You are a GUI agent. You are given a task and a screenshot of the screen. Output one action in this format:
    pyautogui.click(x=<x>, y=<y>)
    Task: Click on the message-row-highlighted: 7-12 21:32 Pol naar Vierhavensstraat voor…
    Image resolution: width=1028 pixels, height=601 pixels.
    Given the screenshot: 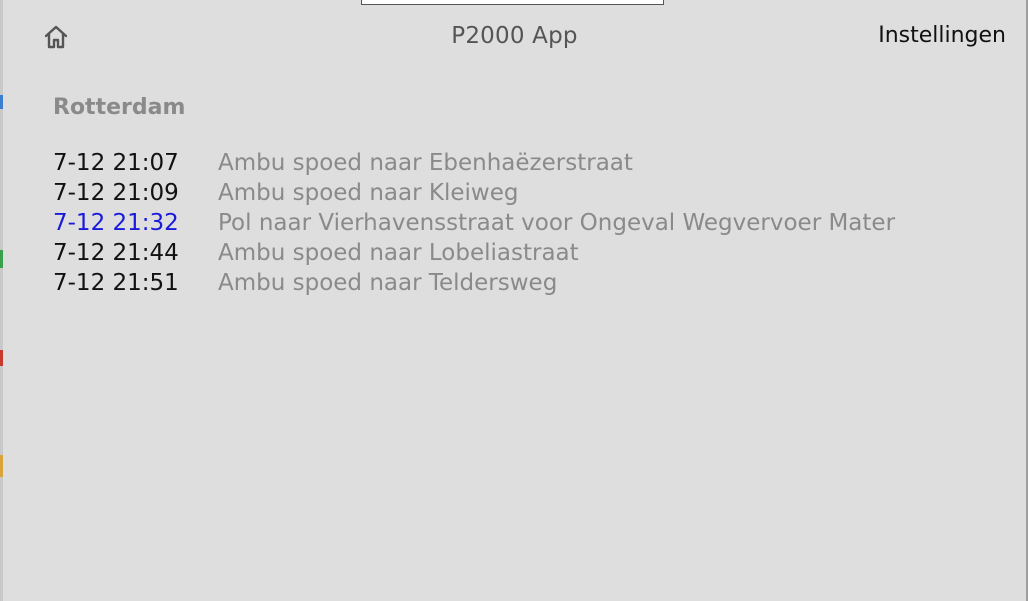 What is the action you would take?
    pyautogui.click(x=474, y=223)
    